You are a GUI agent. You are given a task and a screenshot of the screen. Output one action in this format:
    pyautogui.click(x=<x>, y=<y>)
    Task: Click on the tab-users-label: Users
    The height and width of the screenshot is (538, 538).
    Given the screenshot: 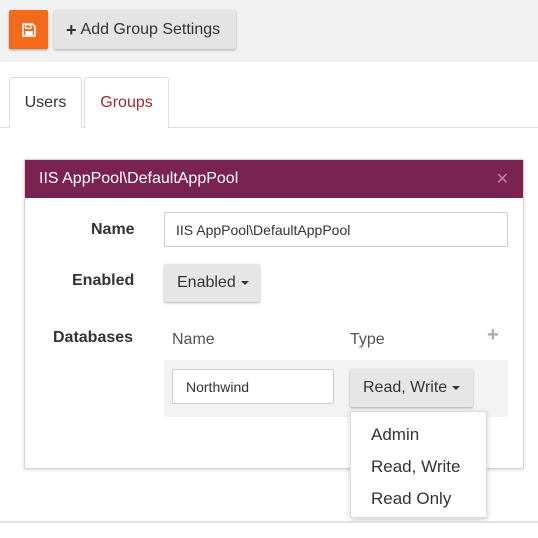 What is the action you would take?
    pyautogui.click(x=45, y=102)
    